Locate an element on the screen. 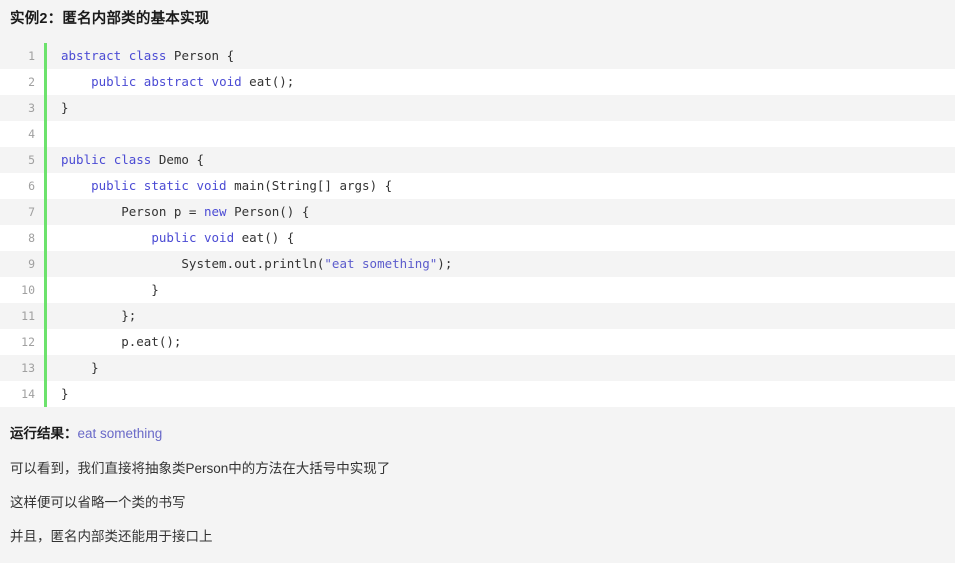 The image size is (955, 563). line-number: 1 is located at coordinates (31, 56).